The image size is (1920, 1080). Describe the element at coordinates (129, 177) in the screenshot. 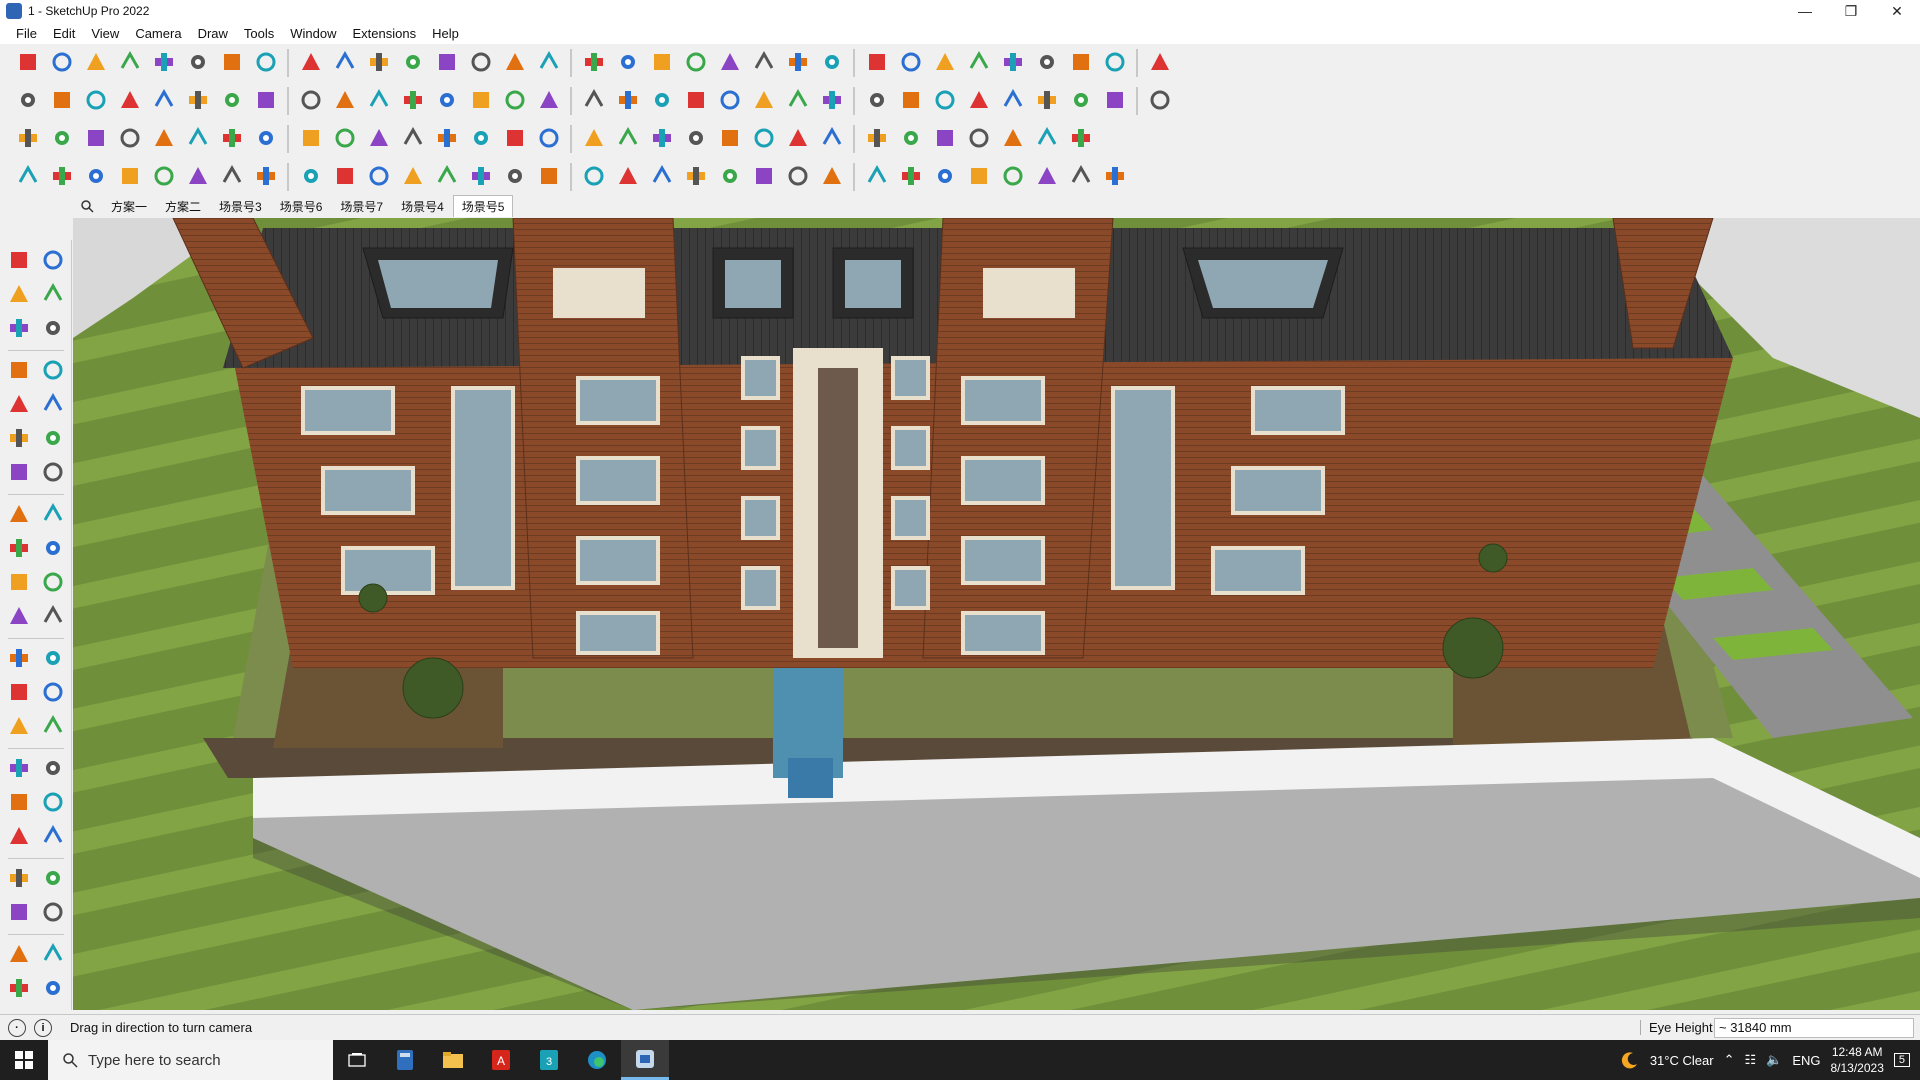

I see `gear2-tool-button` at that location.